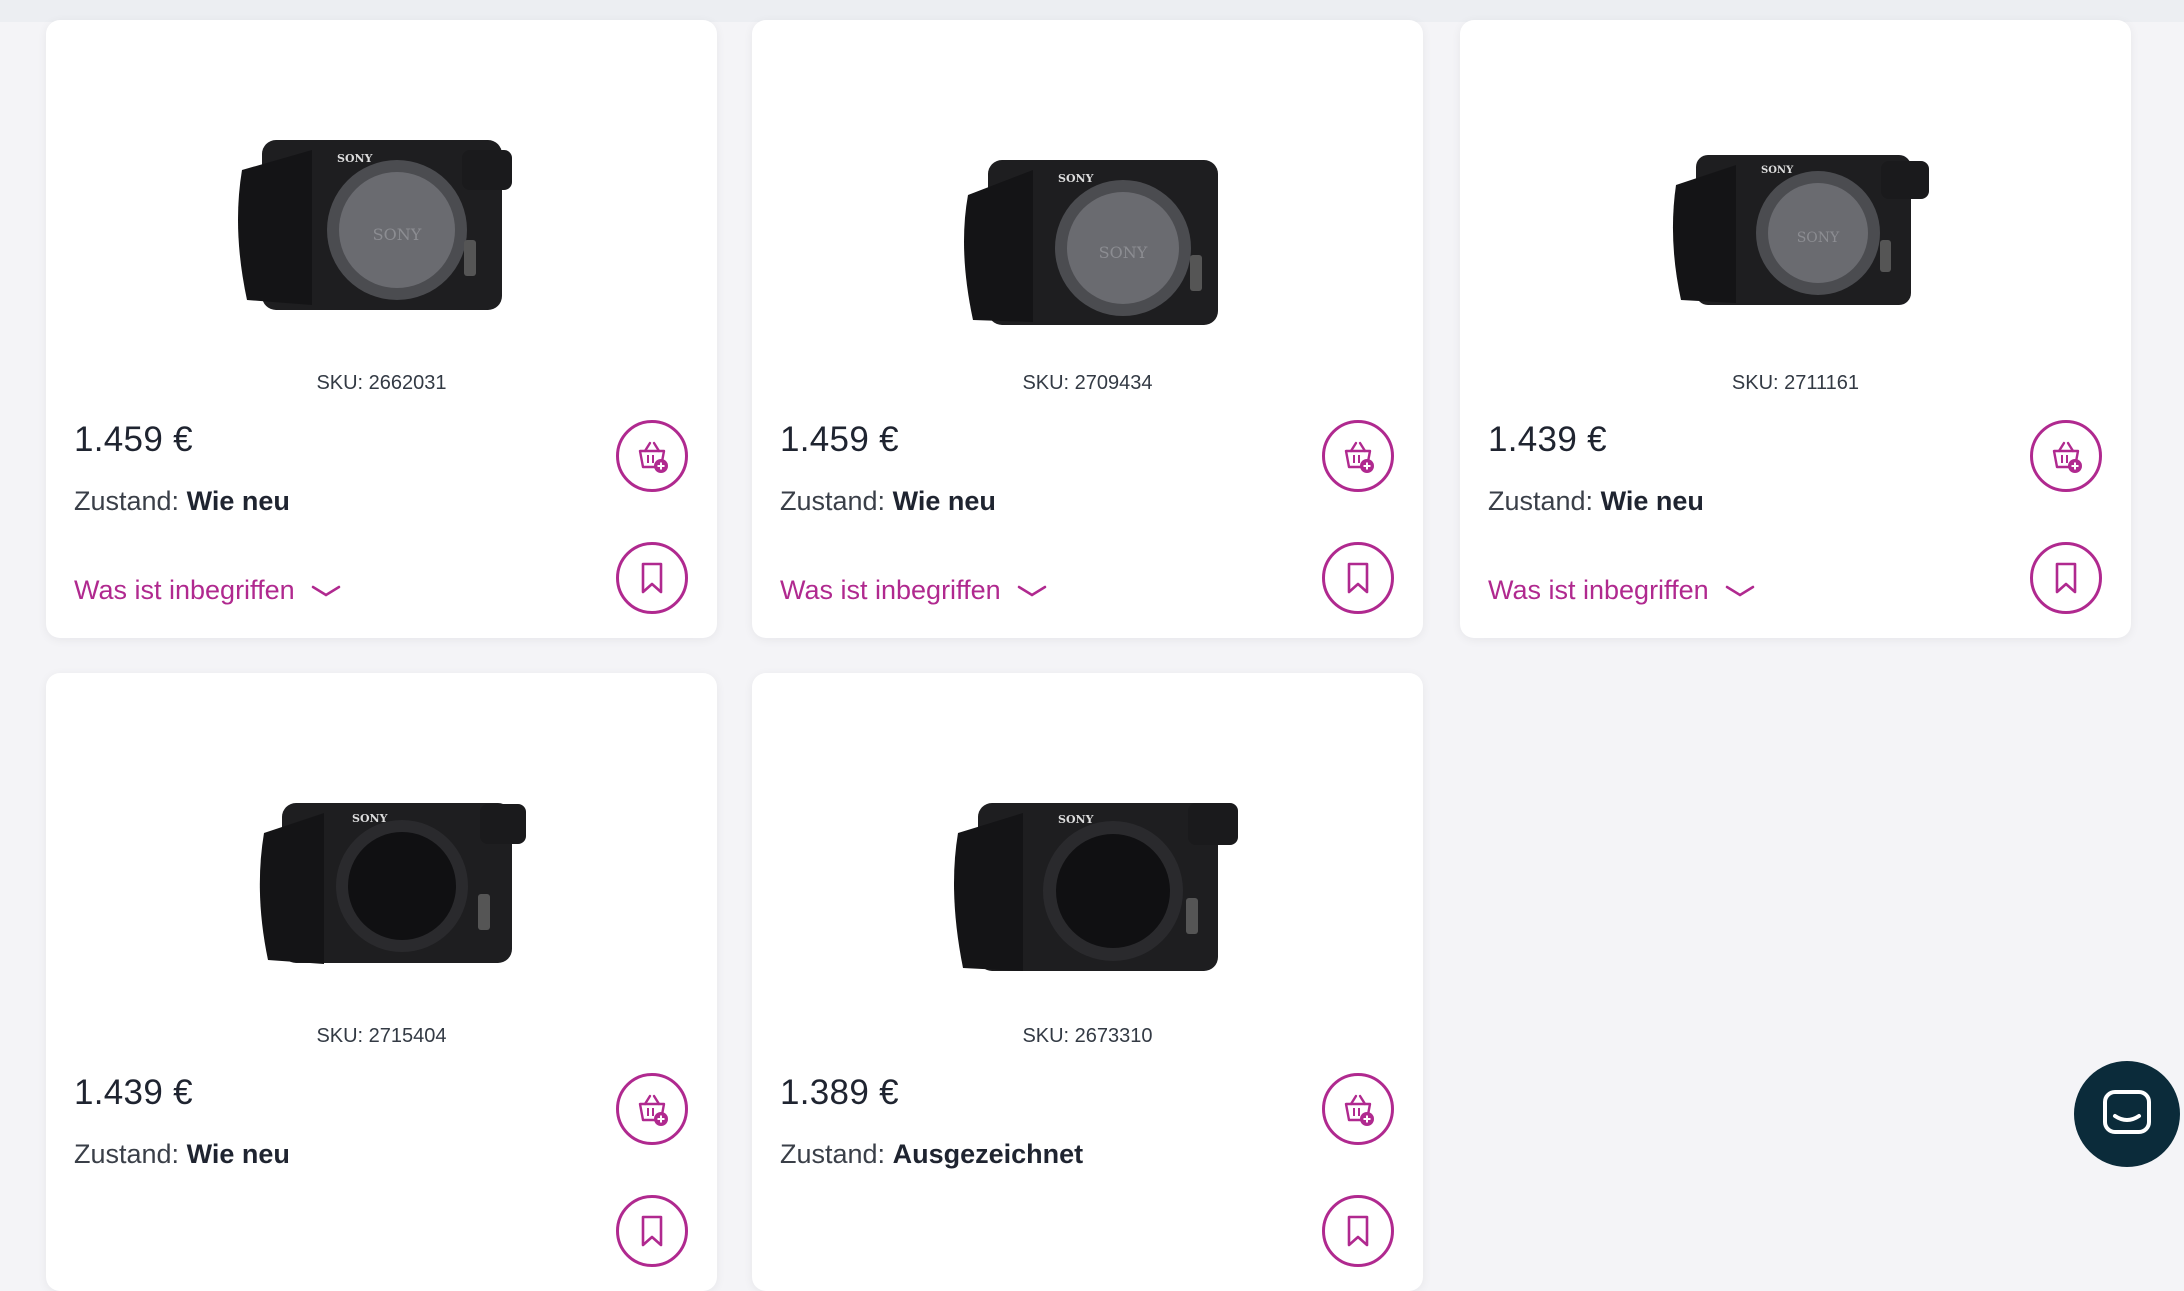 The image size is (2184, 1291). What do you see at coordinates (839, 1092) in the screenshot?
I see `price: 1.389 €` at bounding box center [839, 1092].